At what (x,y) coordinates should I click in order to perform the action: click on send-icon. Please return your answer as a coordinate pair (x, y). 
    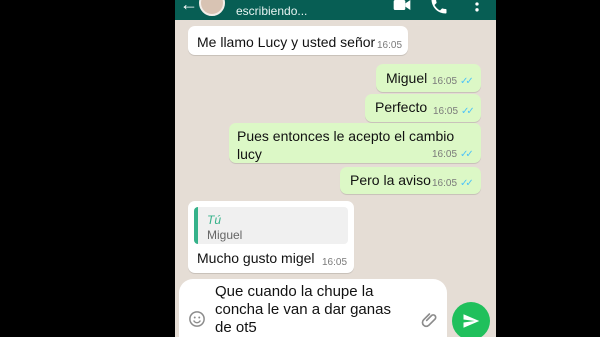
    Looking at the image, I should click on (471, 321).